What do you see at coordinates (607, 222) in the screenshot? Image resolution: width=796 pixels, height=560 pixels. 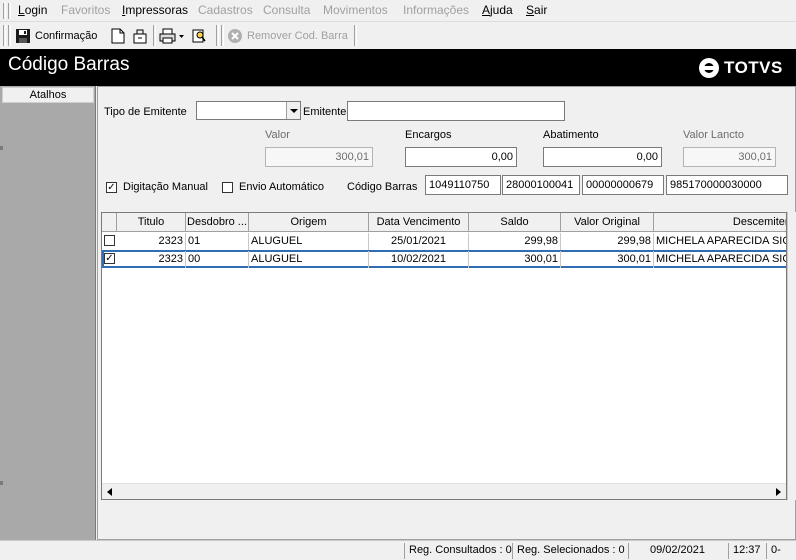 I see `grid-header-valor-original: Valor Original` at bounding box center [607, 222].